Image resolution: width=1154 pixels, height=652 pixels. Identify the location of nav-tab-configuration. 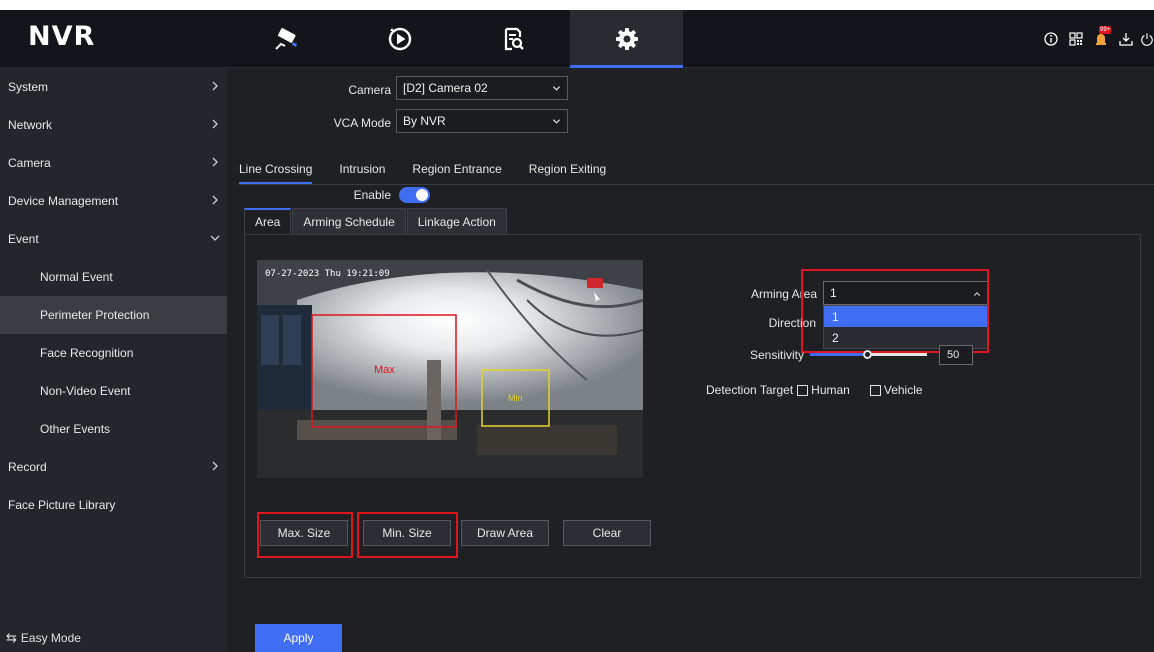
(626, 39).